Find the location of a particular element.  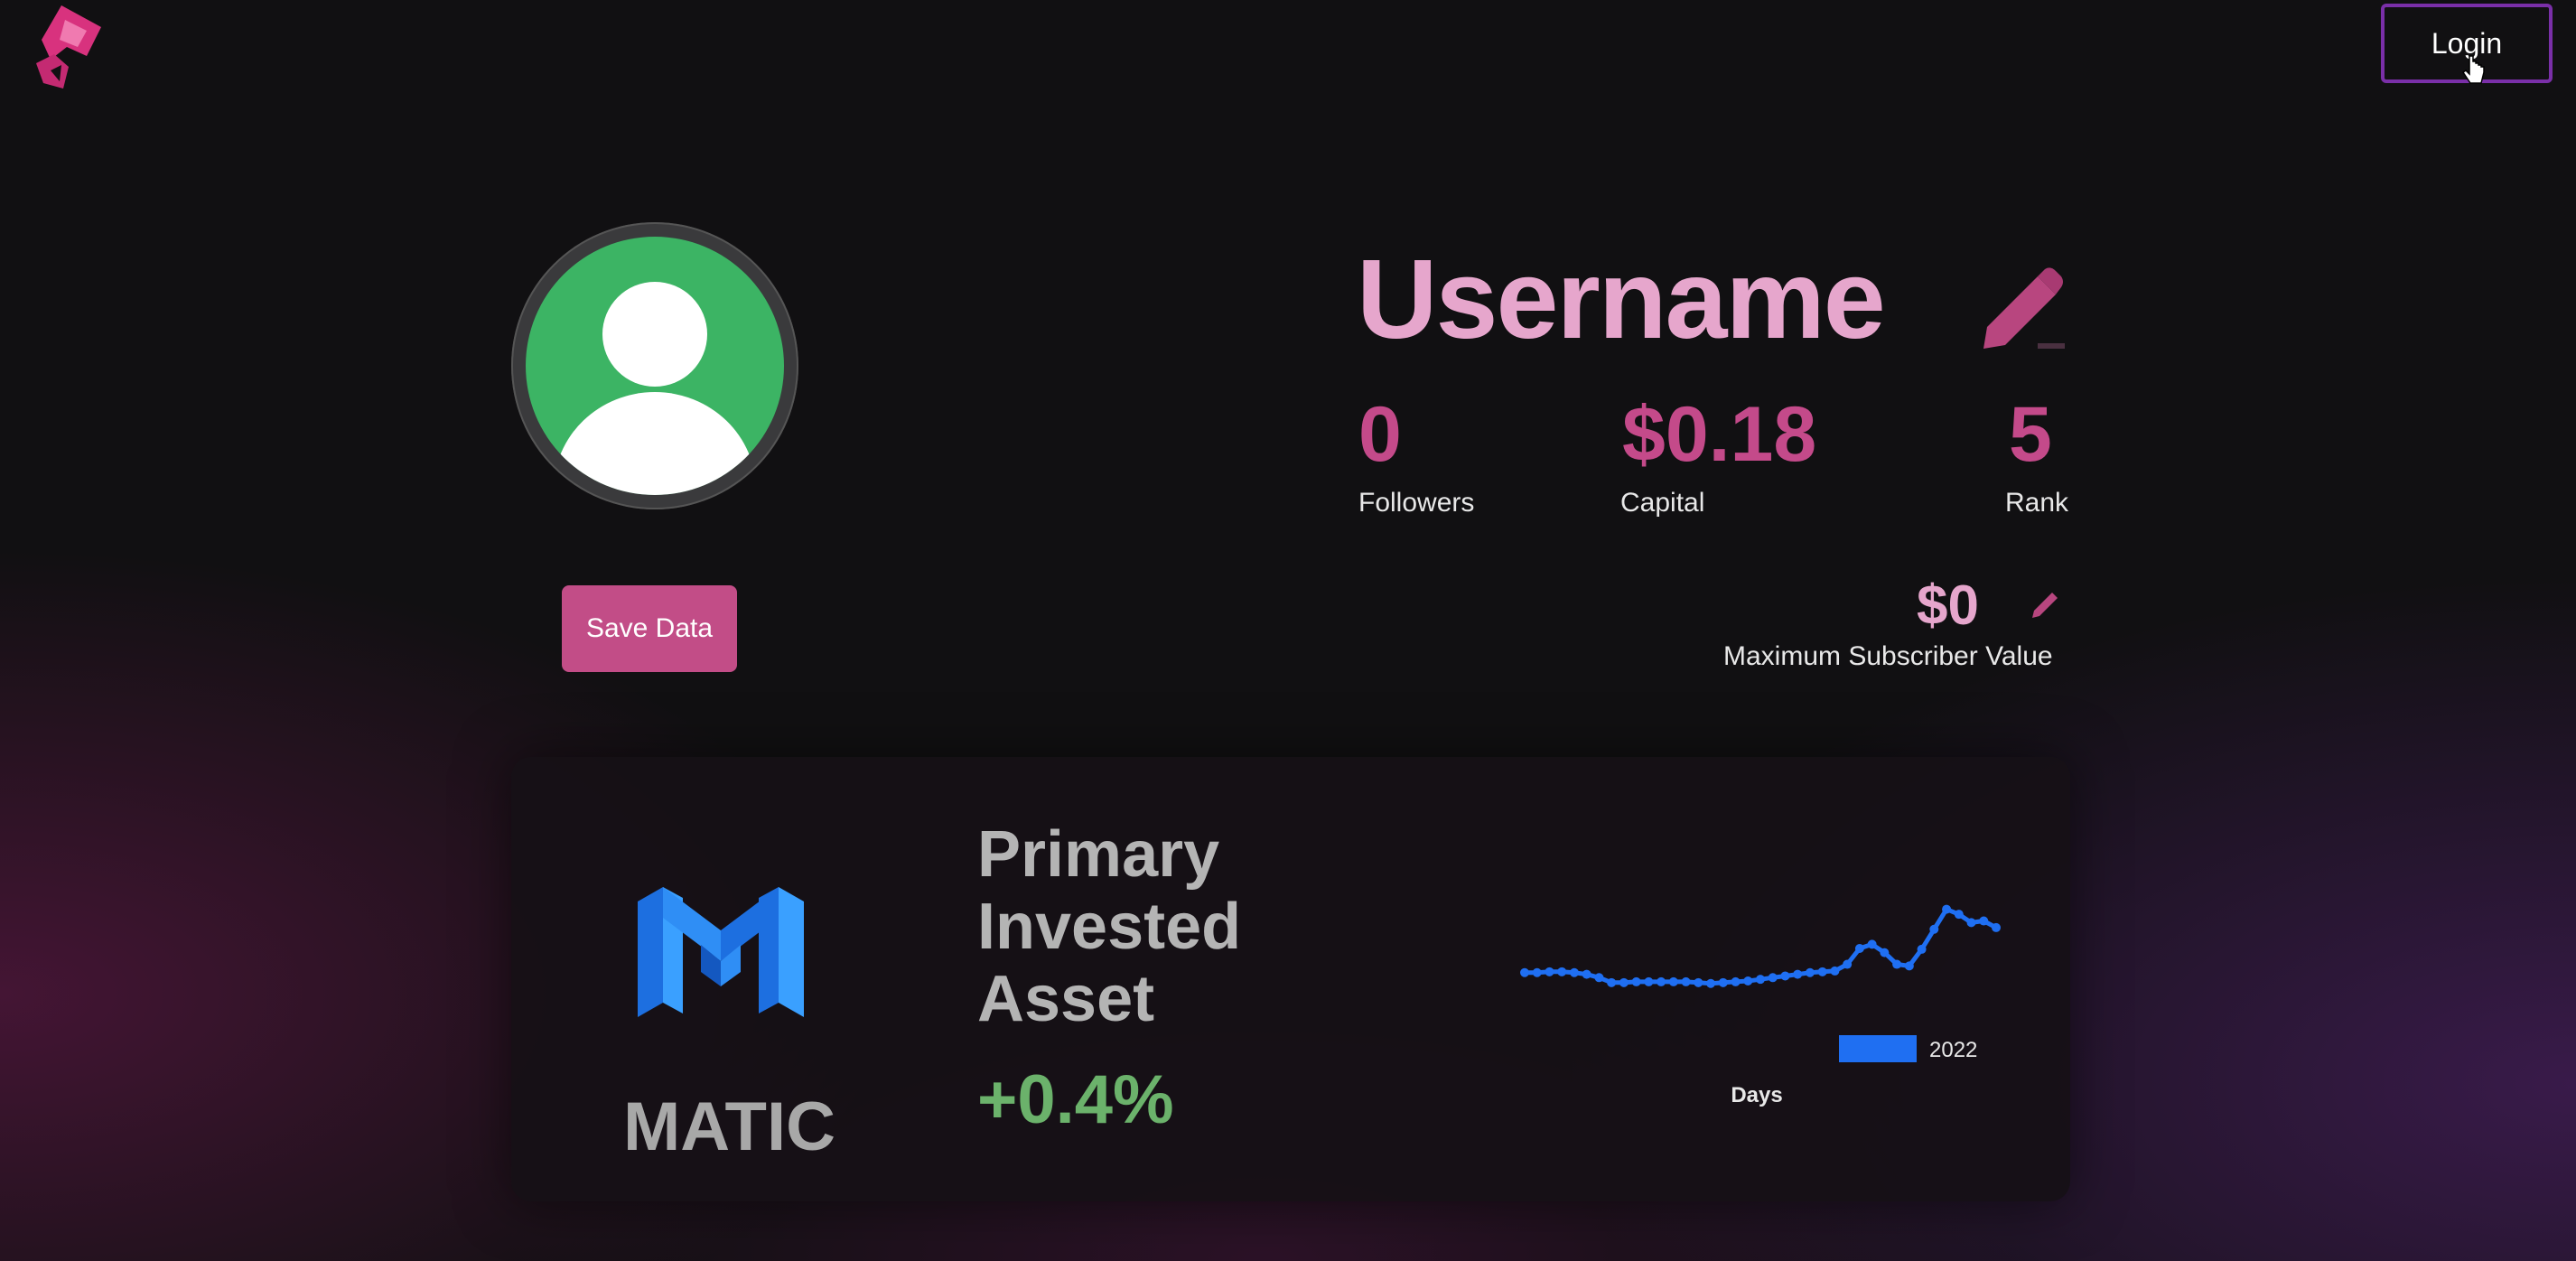

avatar is located at coordinates (654, 365).